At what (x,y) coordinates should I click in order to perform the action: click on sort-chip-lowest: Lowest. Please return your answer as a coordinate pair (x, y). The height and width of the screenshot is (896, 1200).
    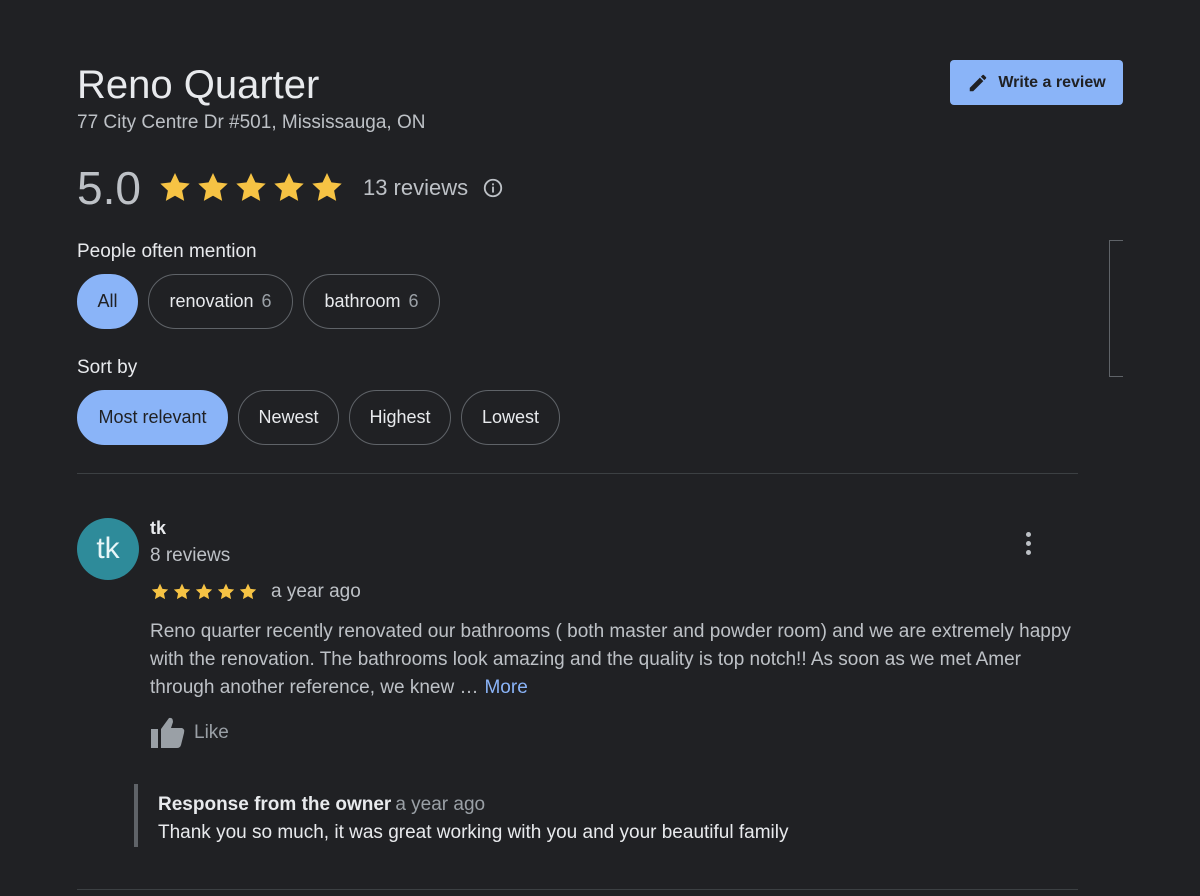
    Looking at the image, I should click on (510, 417).